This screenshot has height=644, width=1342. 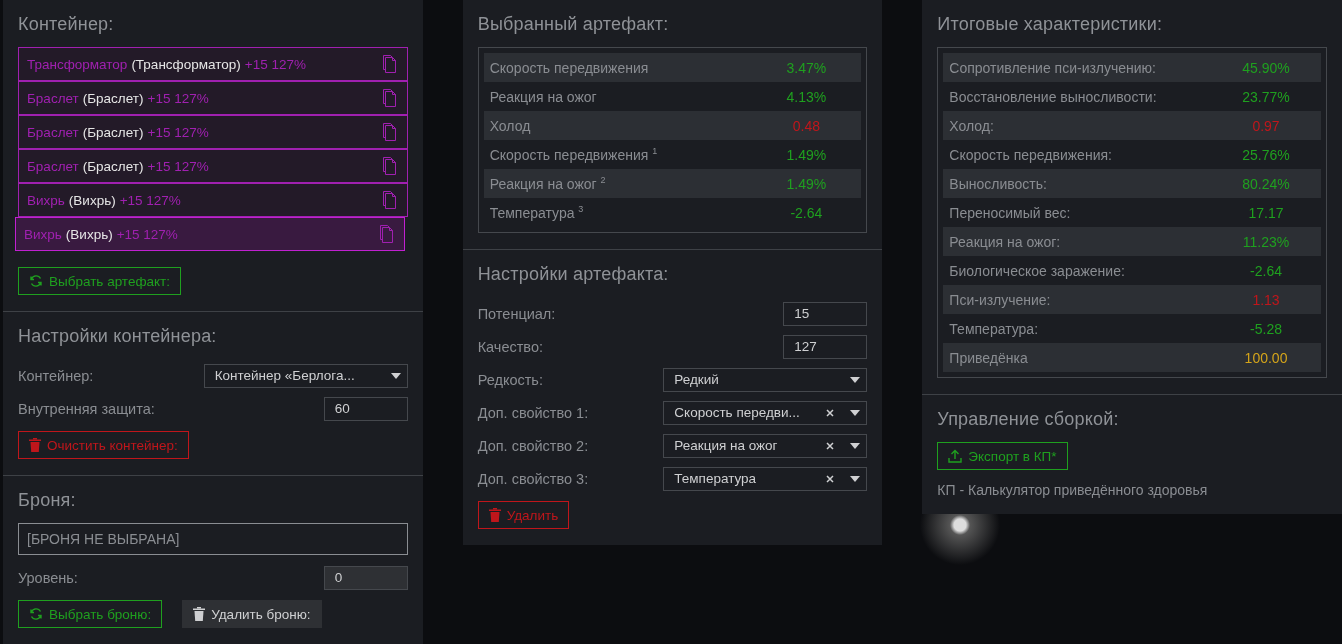 I want to click on field-label: Доп. свойство 1:, so click(x=533, y=412).